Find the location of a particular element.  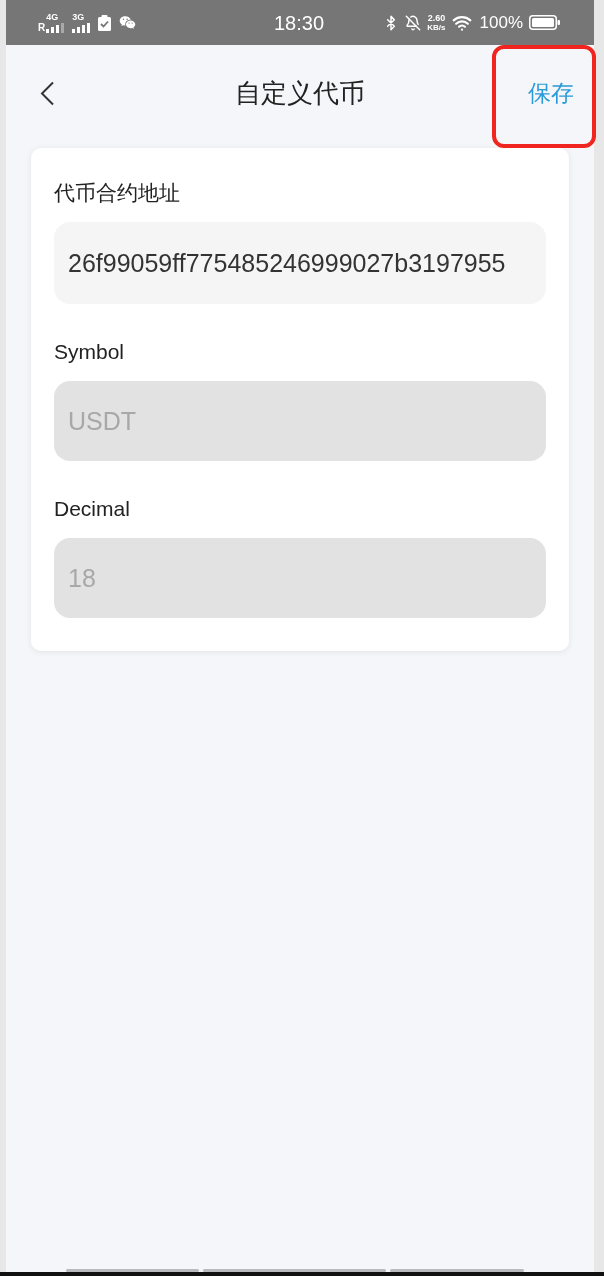

roaming-indicator: R is located at coordinates (42, 27).